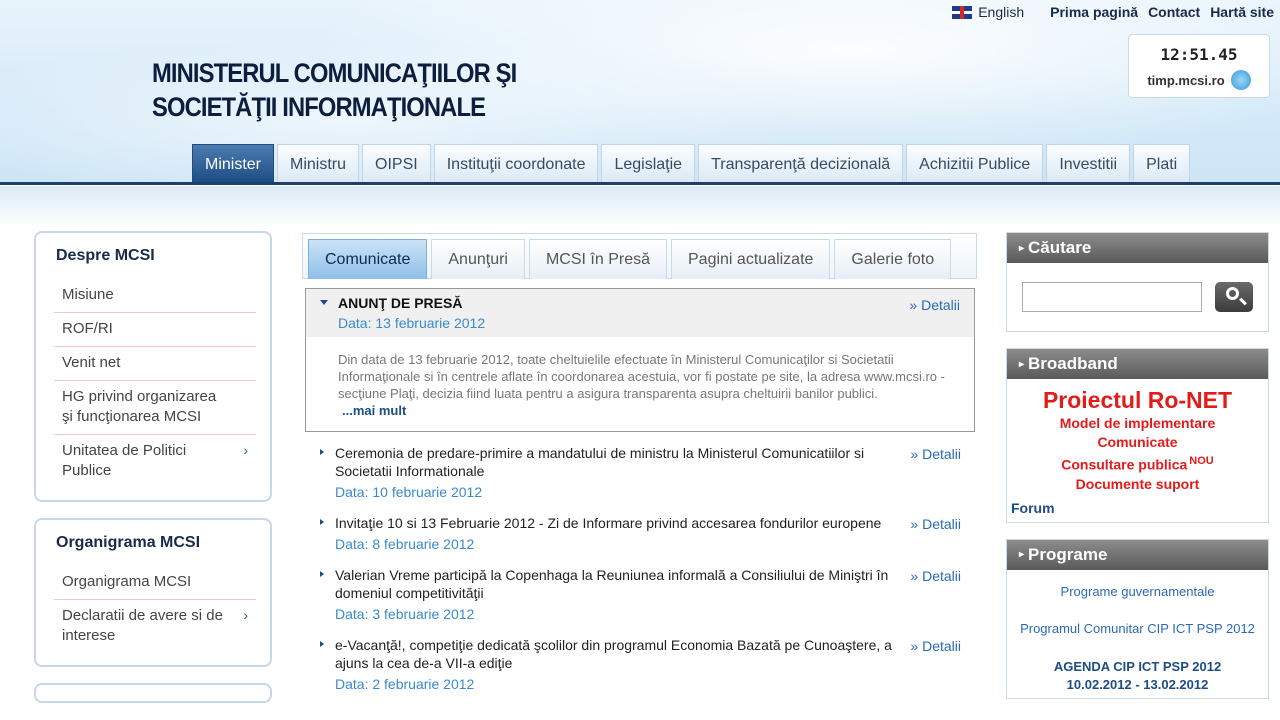 This screenshot has width=1280, height=720. What do you see at coordinates (640, 303) in the screenshot?
I see `featured-title: ANUNŢ DE PRESĂ` at bounding box center [640, 303].